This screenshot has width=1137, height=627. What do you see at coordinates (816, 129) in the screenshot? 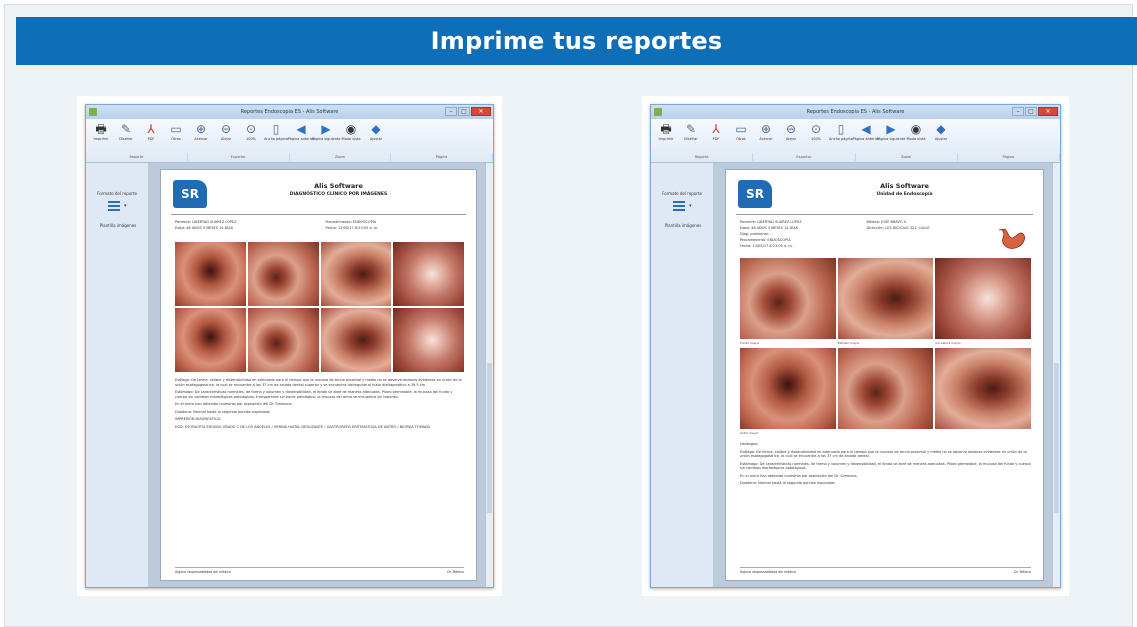
I see `zoom-100-icon: ⊙` at bounding box center [816, 129].